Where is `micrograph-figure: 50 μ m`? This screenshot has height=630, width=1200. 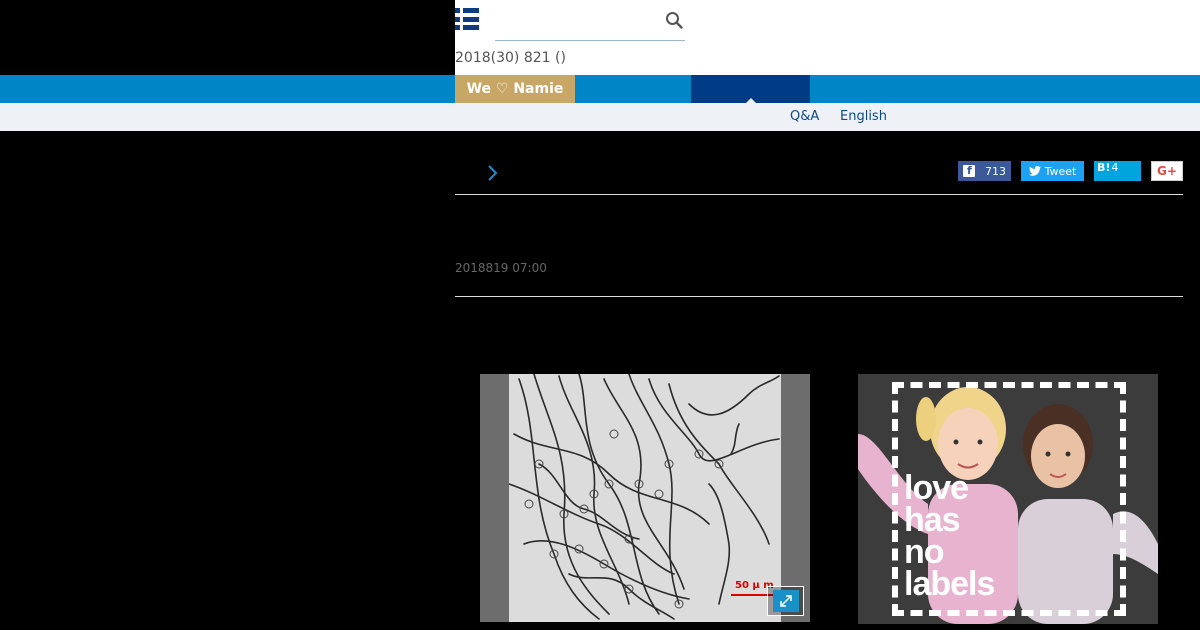 micrograph-figure: 50 μ m is located at coordinates (645, 498).